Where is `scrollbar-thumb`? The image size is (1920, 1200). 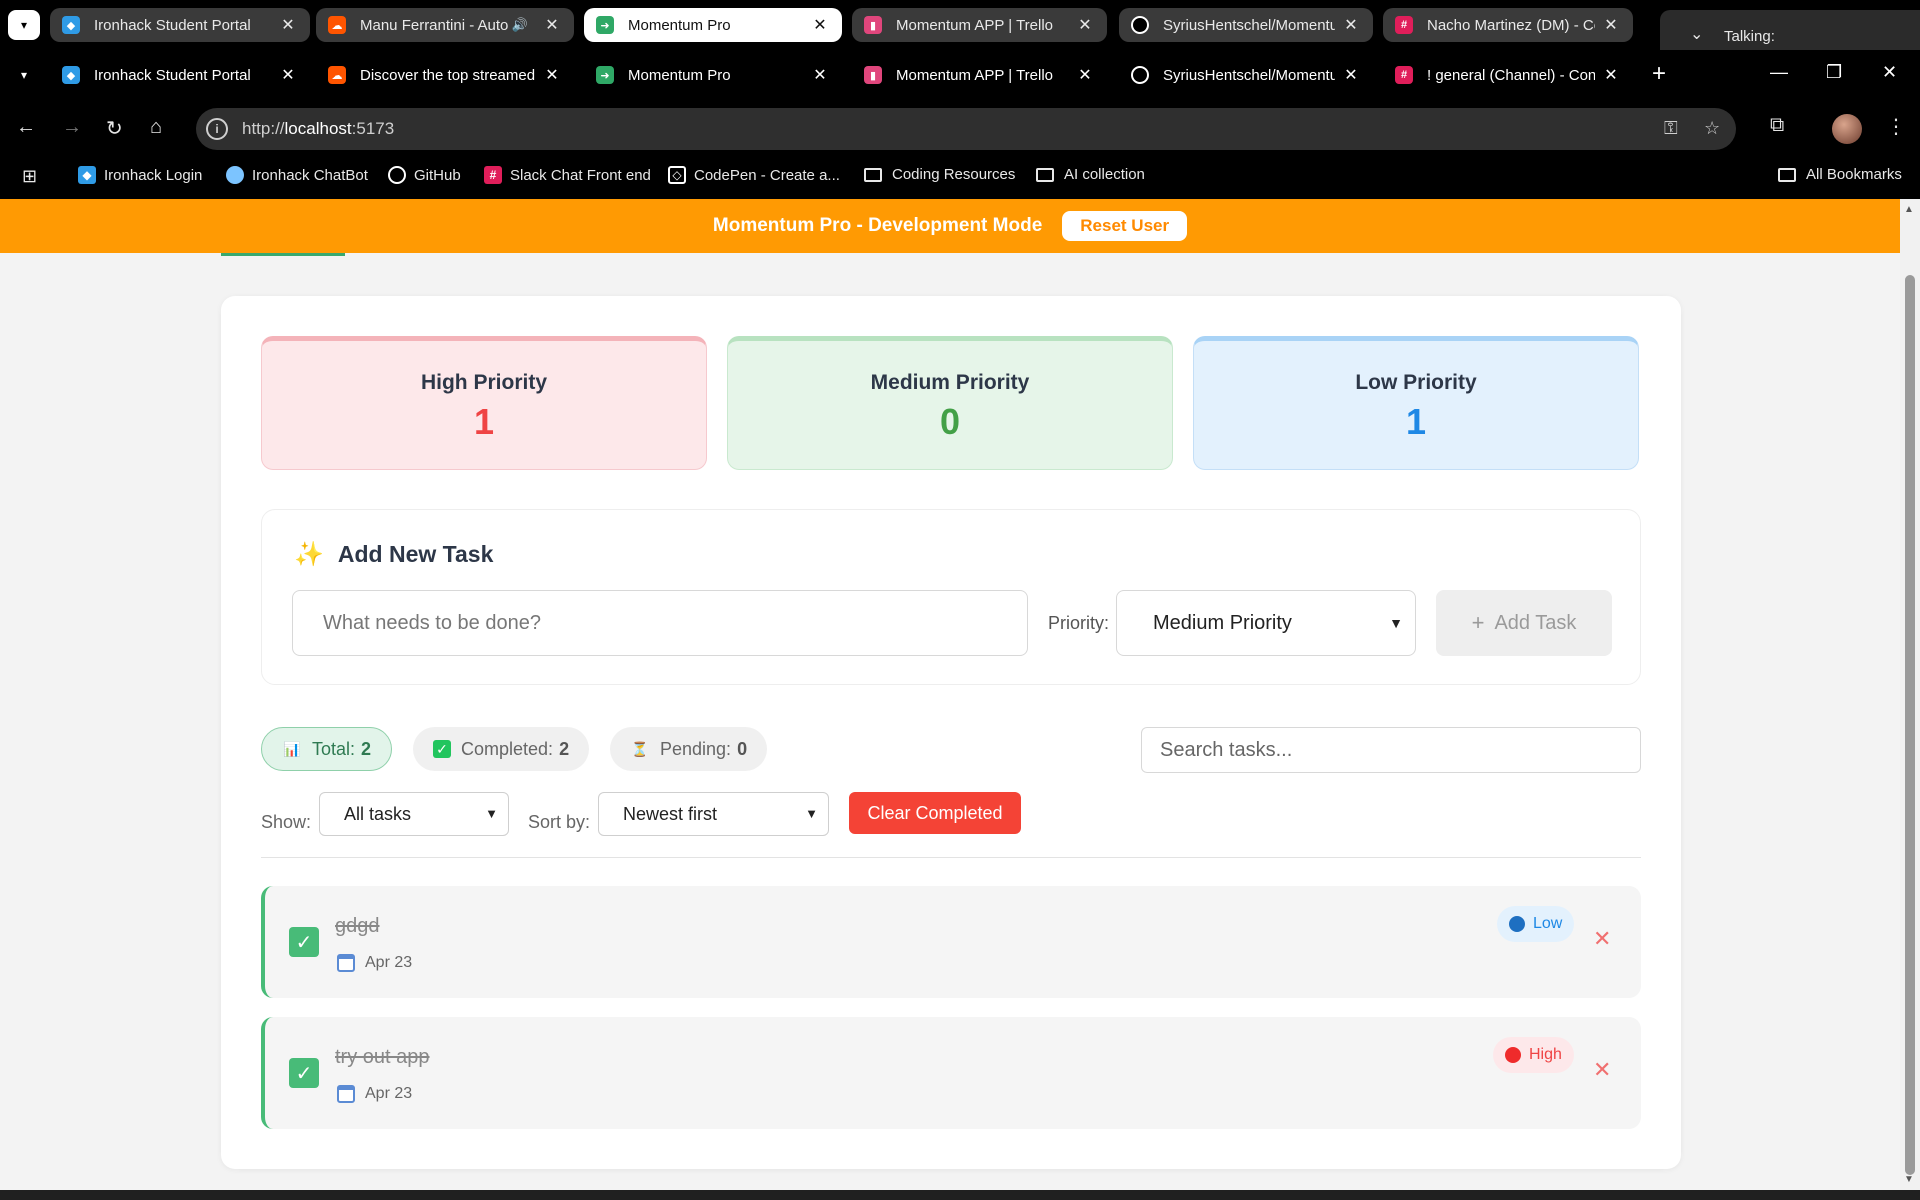 scrollbar-thumb is located at coordinates (1910, 725).